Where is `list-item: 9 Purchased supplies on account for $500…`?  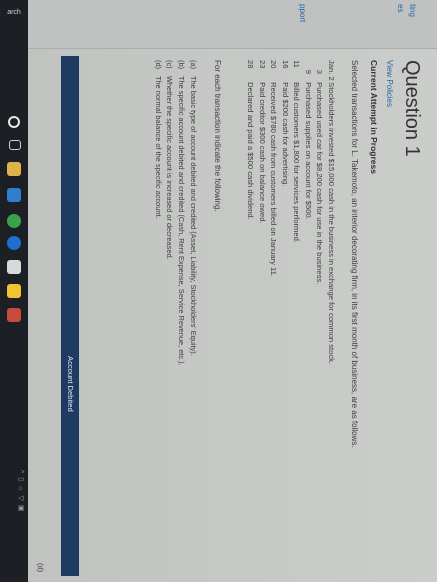 list-item: 9 Purchased supplies on account for $500… is located at coordinates (309, 212).